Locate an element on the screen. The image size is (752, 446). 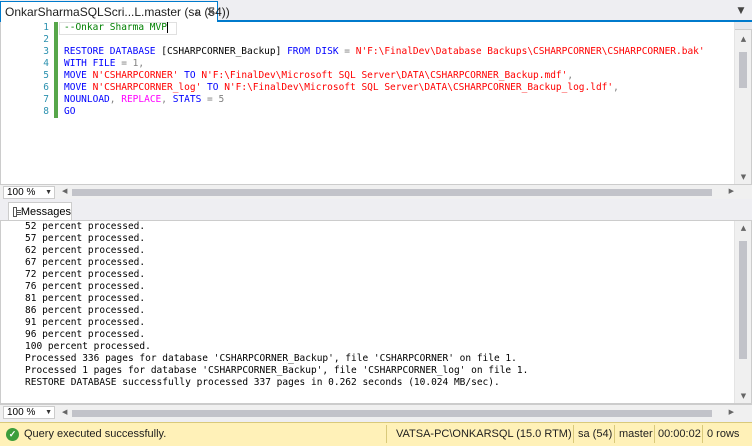
close-icon: ✕ is located at coordinates (211, 12).